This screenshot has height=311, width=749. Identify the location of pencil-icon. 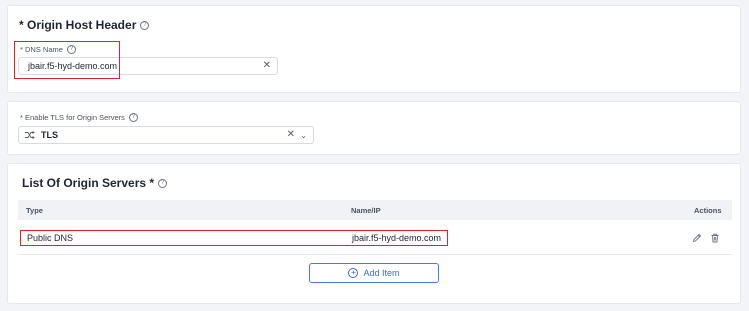
(697, 238).